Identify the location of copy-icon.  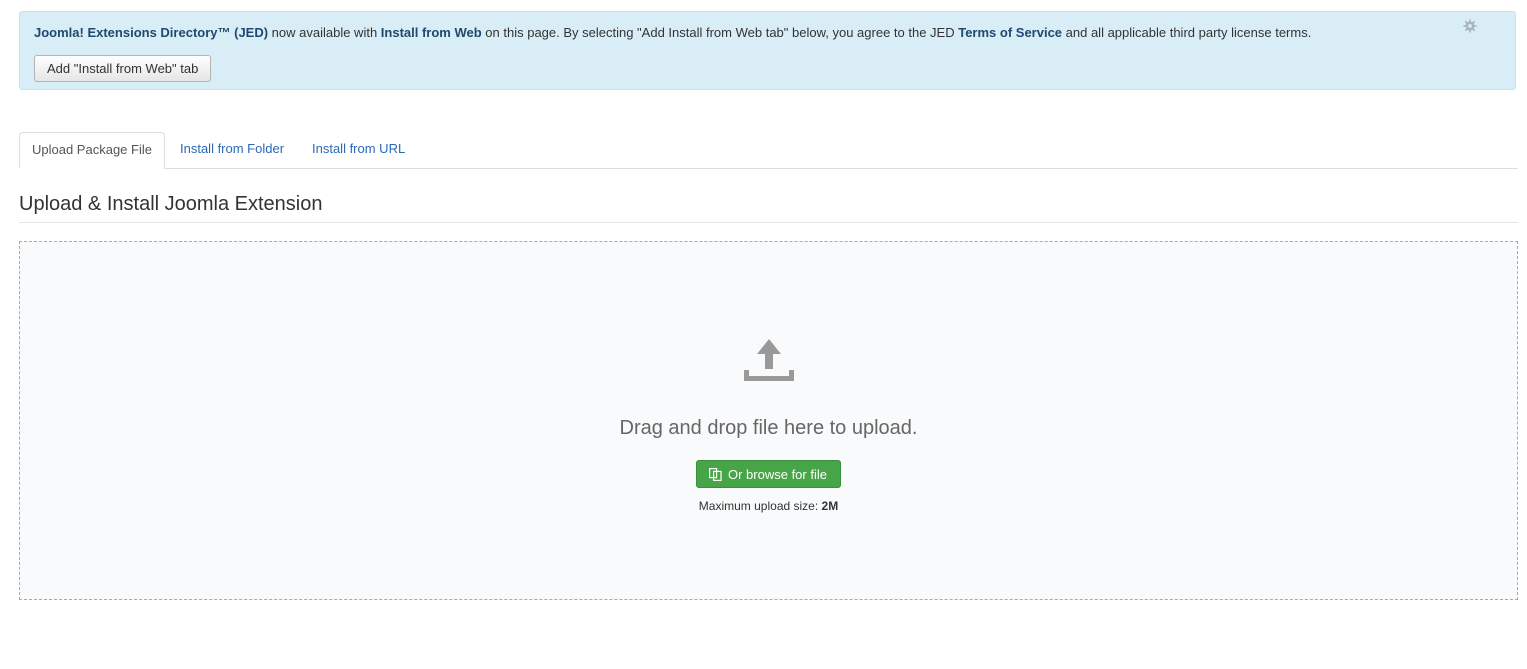
(715, 477).